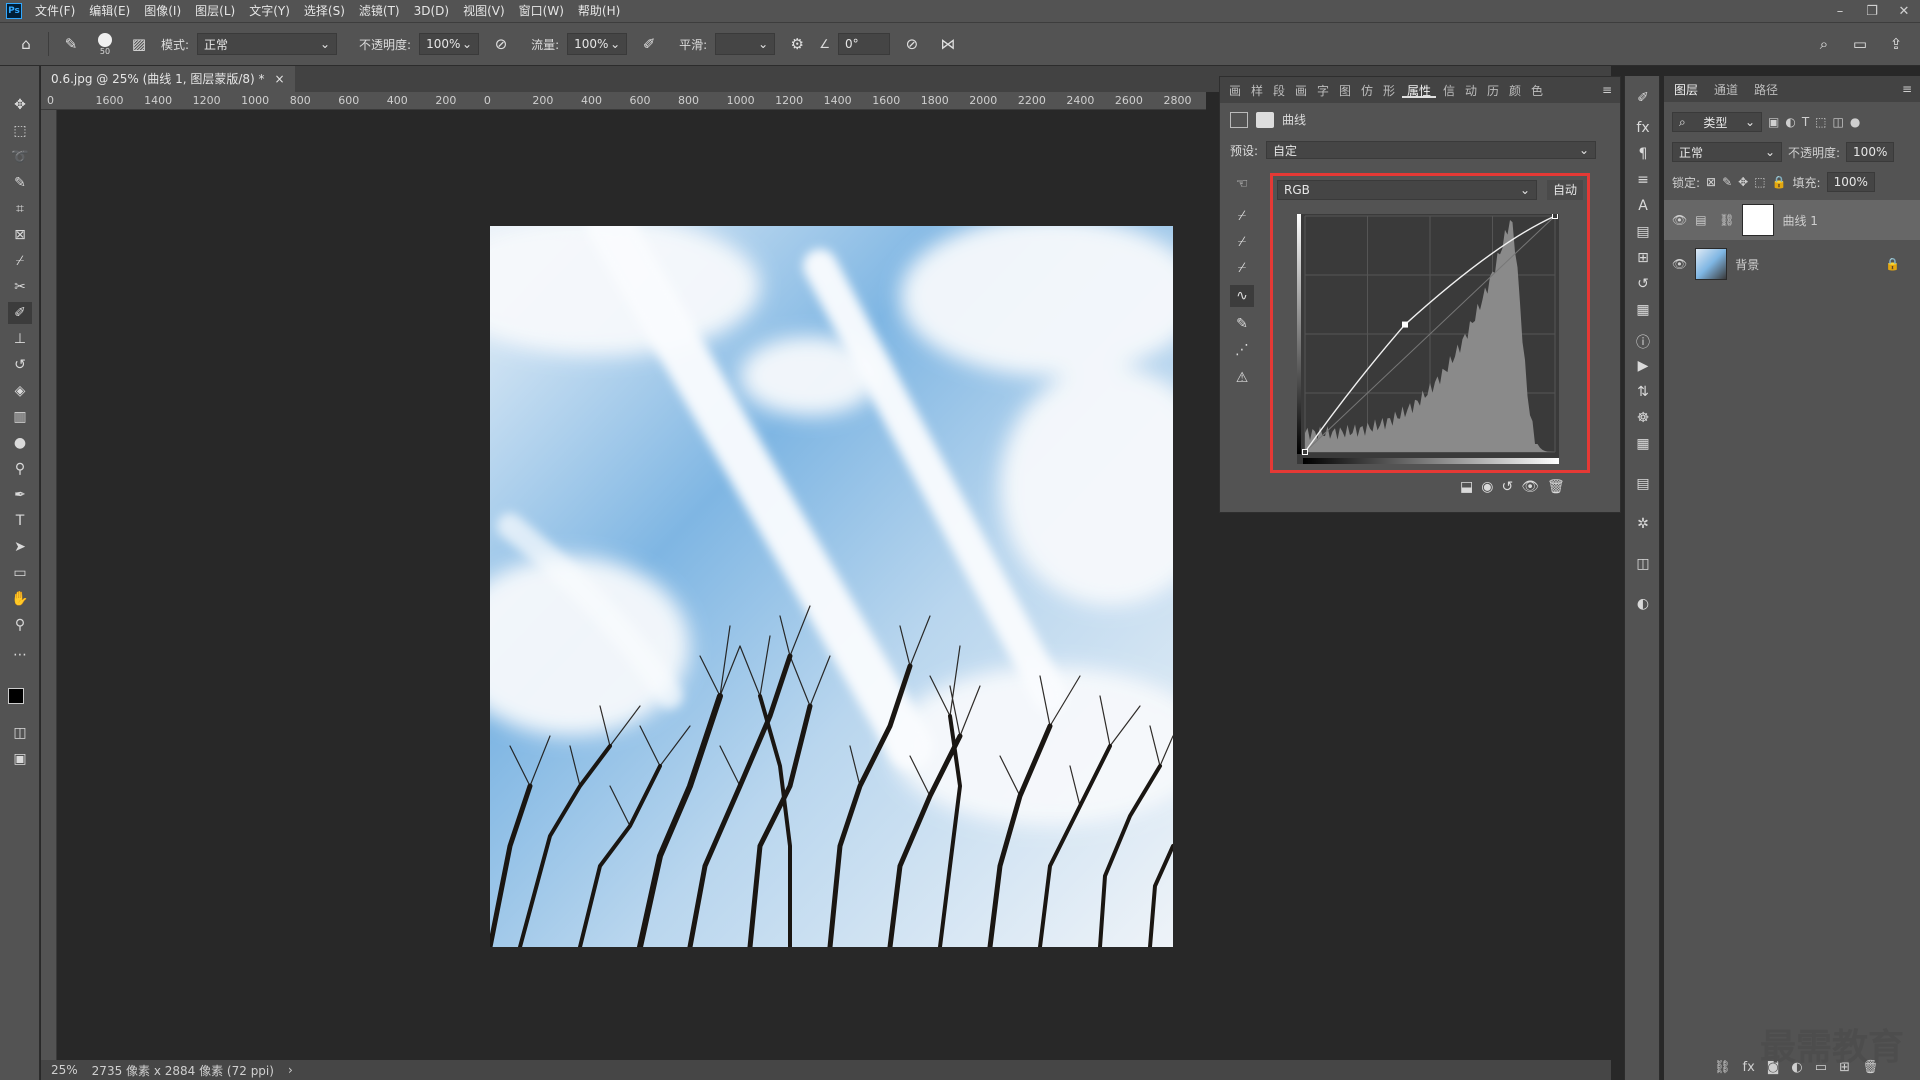 This screenshot has width=1920, height=1080. What do you see at coordinates (1679, 220) in the screenshot?
I see `visibility-eye-icon: 👁` at bounding box center [1679, 220].